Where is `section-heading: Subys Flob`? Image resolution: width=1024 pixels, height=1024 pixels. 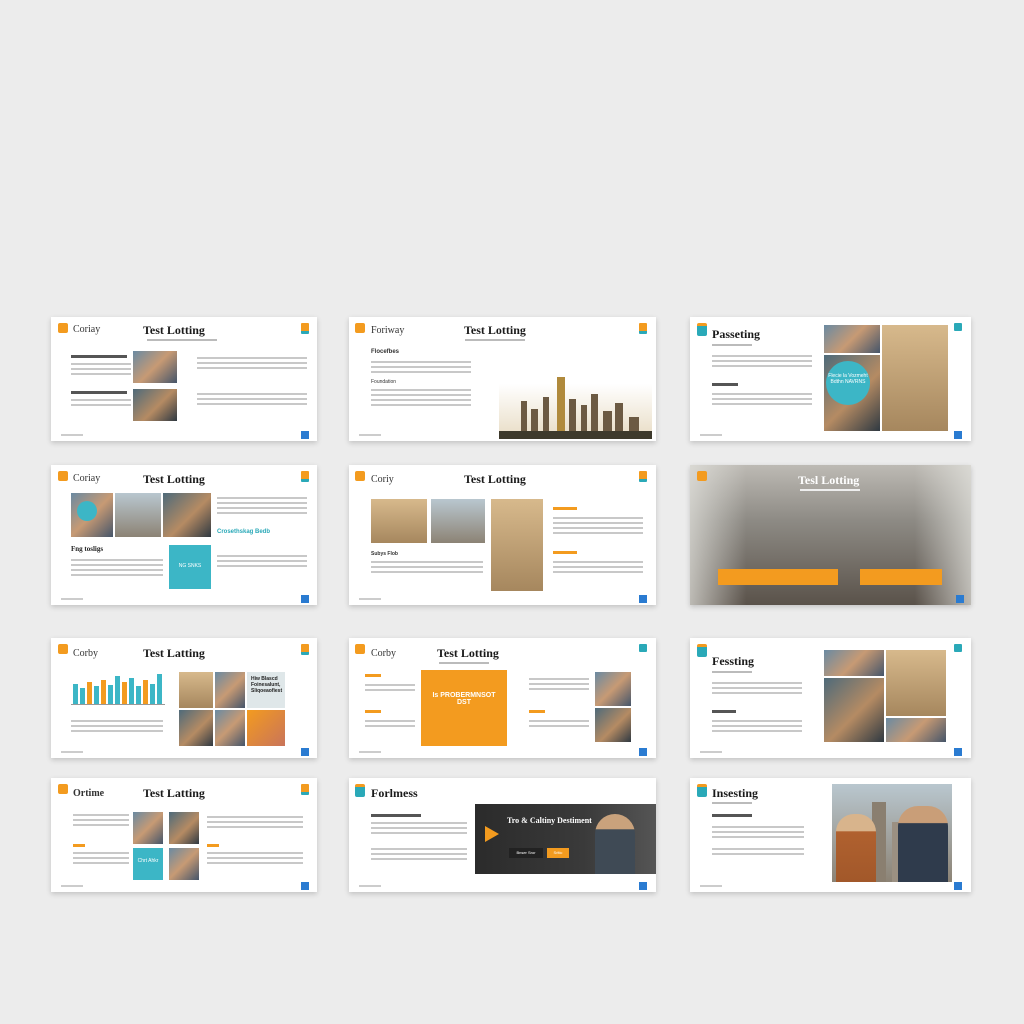
section-heading: Subys Flob is located at coordinates (384, 554).